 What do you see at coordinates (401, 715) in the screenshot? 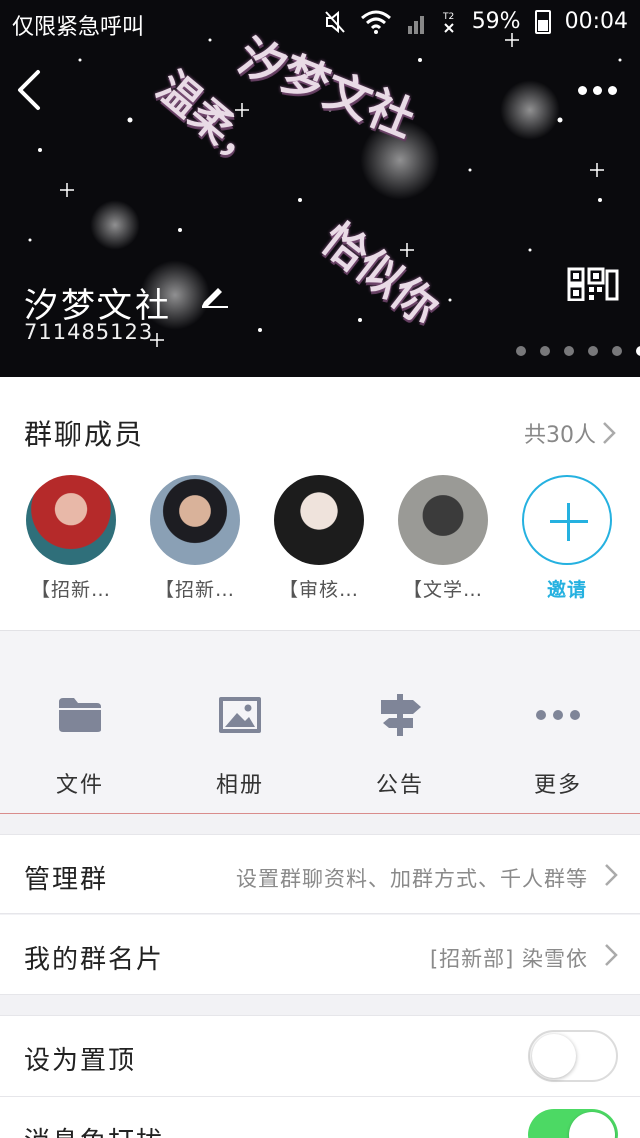
I see `signpost-icon` at bounding box center [401, 715].